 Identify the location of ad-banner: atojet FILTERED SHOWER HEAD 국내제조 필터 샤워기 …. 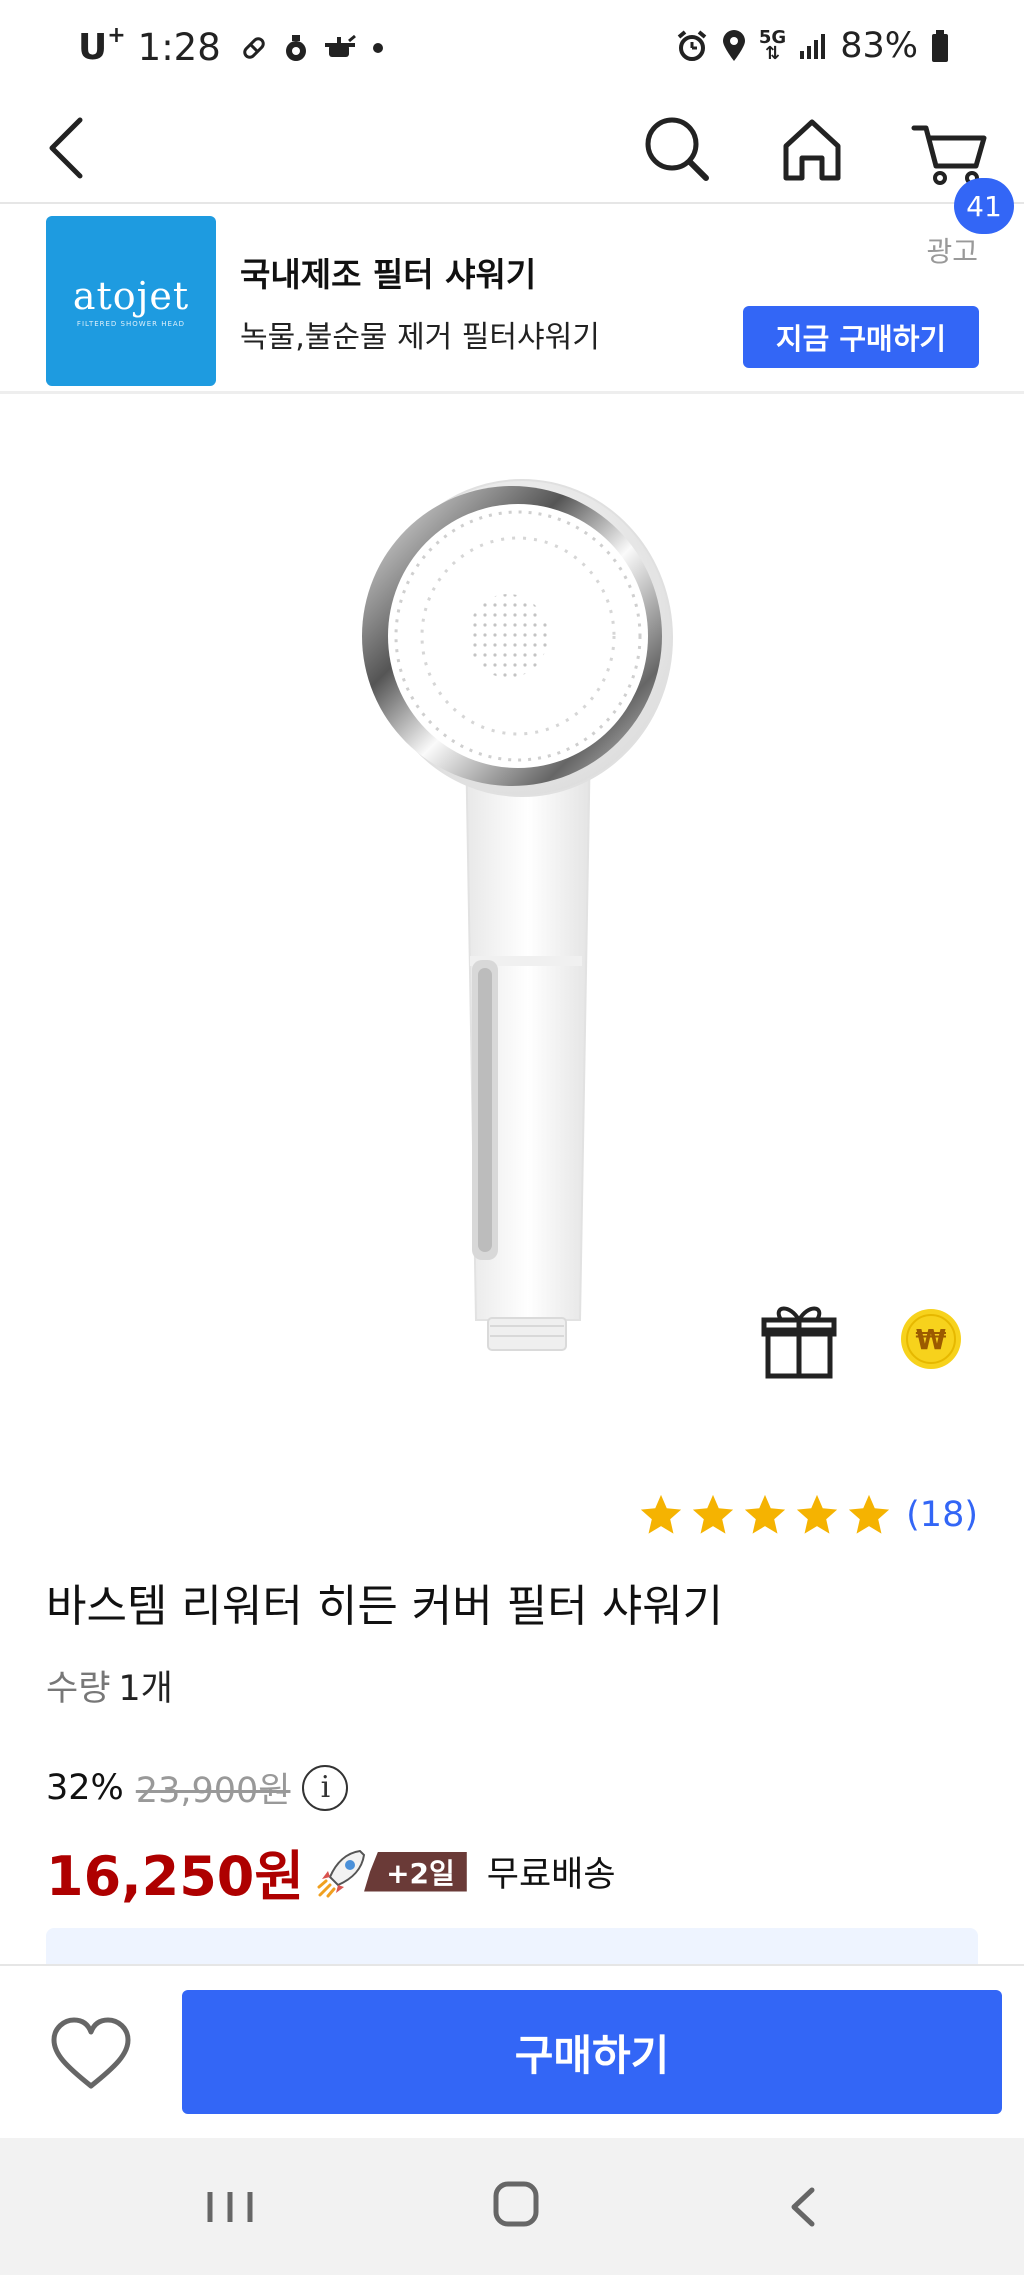
(512, 300).